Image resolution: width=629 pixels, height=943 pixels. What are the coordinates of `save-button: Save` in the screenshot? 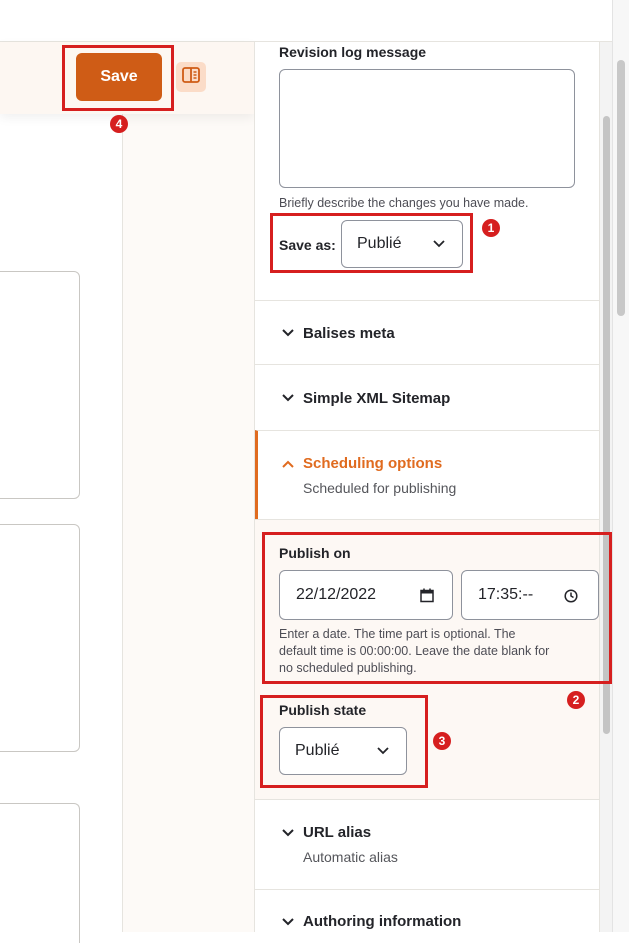 It's located at (119, 77).